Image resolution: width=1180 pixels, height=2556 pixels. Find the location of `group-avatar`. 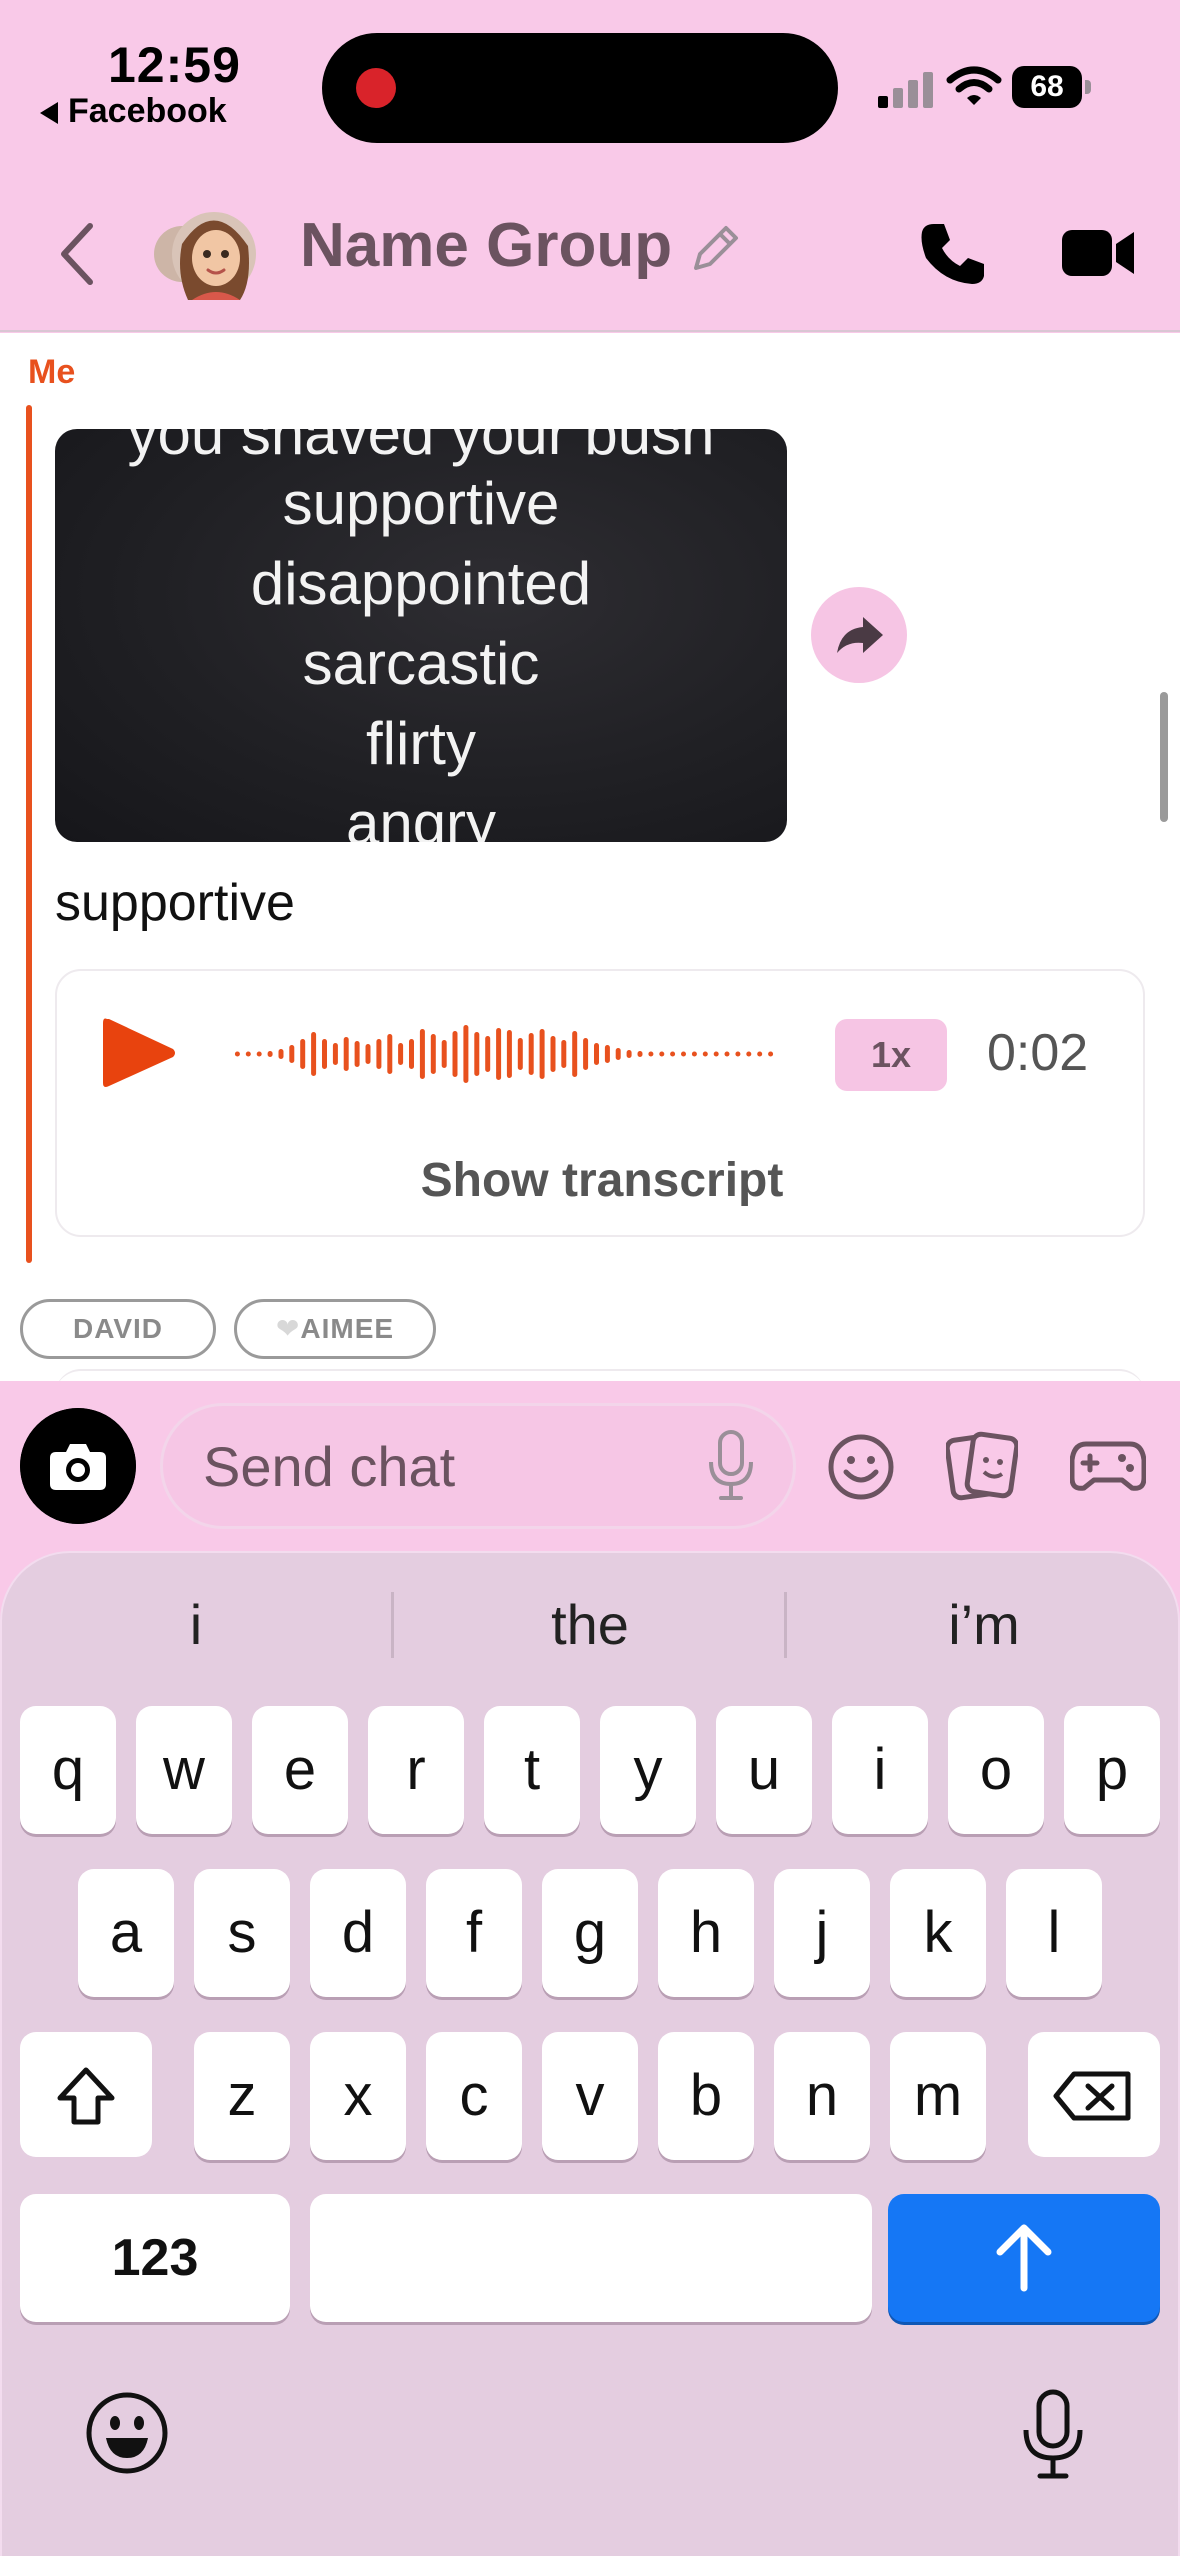

group-avatar is located at coordinates (204, 254).